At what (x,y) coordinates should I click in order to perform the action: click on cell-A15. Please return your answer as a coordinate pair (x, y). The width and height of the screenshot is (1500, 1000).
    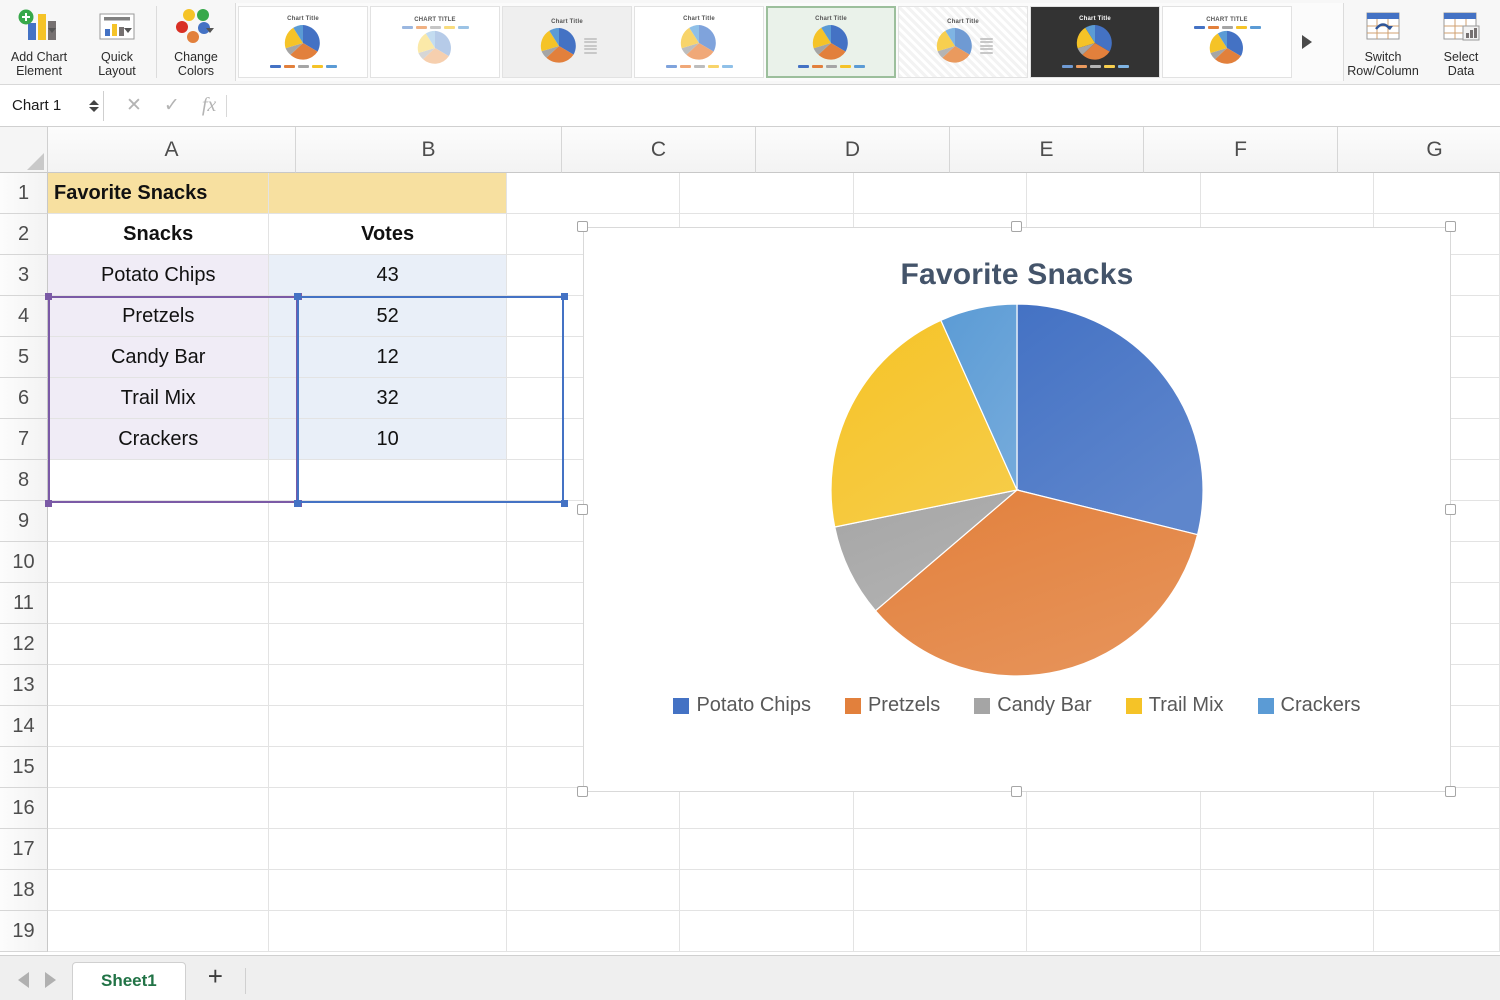
    Looking at the image, I should click on (159, 767).